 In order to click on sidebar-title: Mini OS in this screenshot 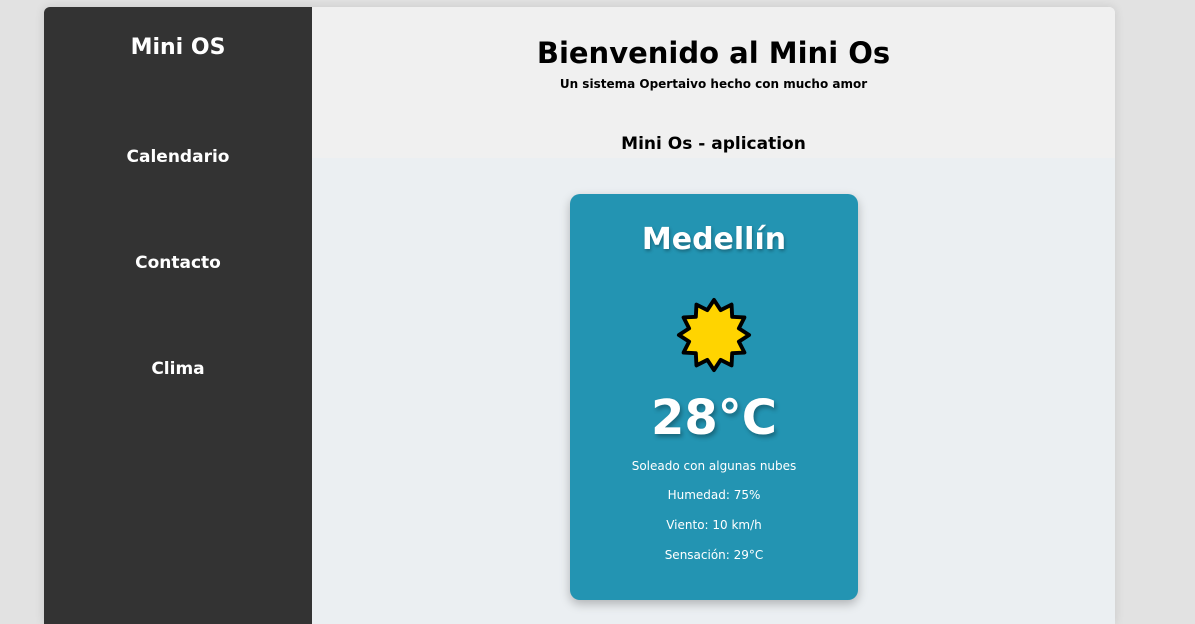, I will do `click(178, 47)`.